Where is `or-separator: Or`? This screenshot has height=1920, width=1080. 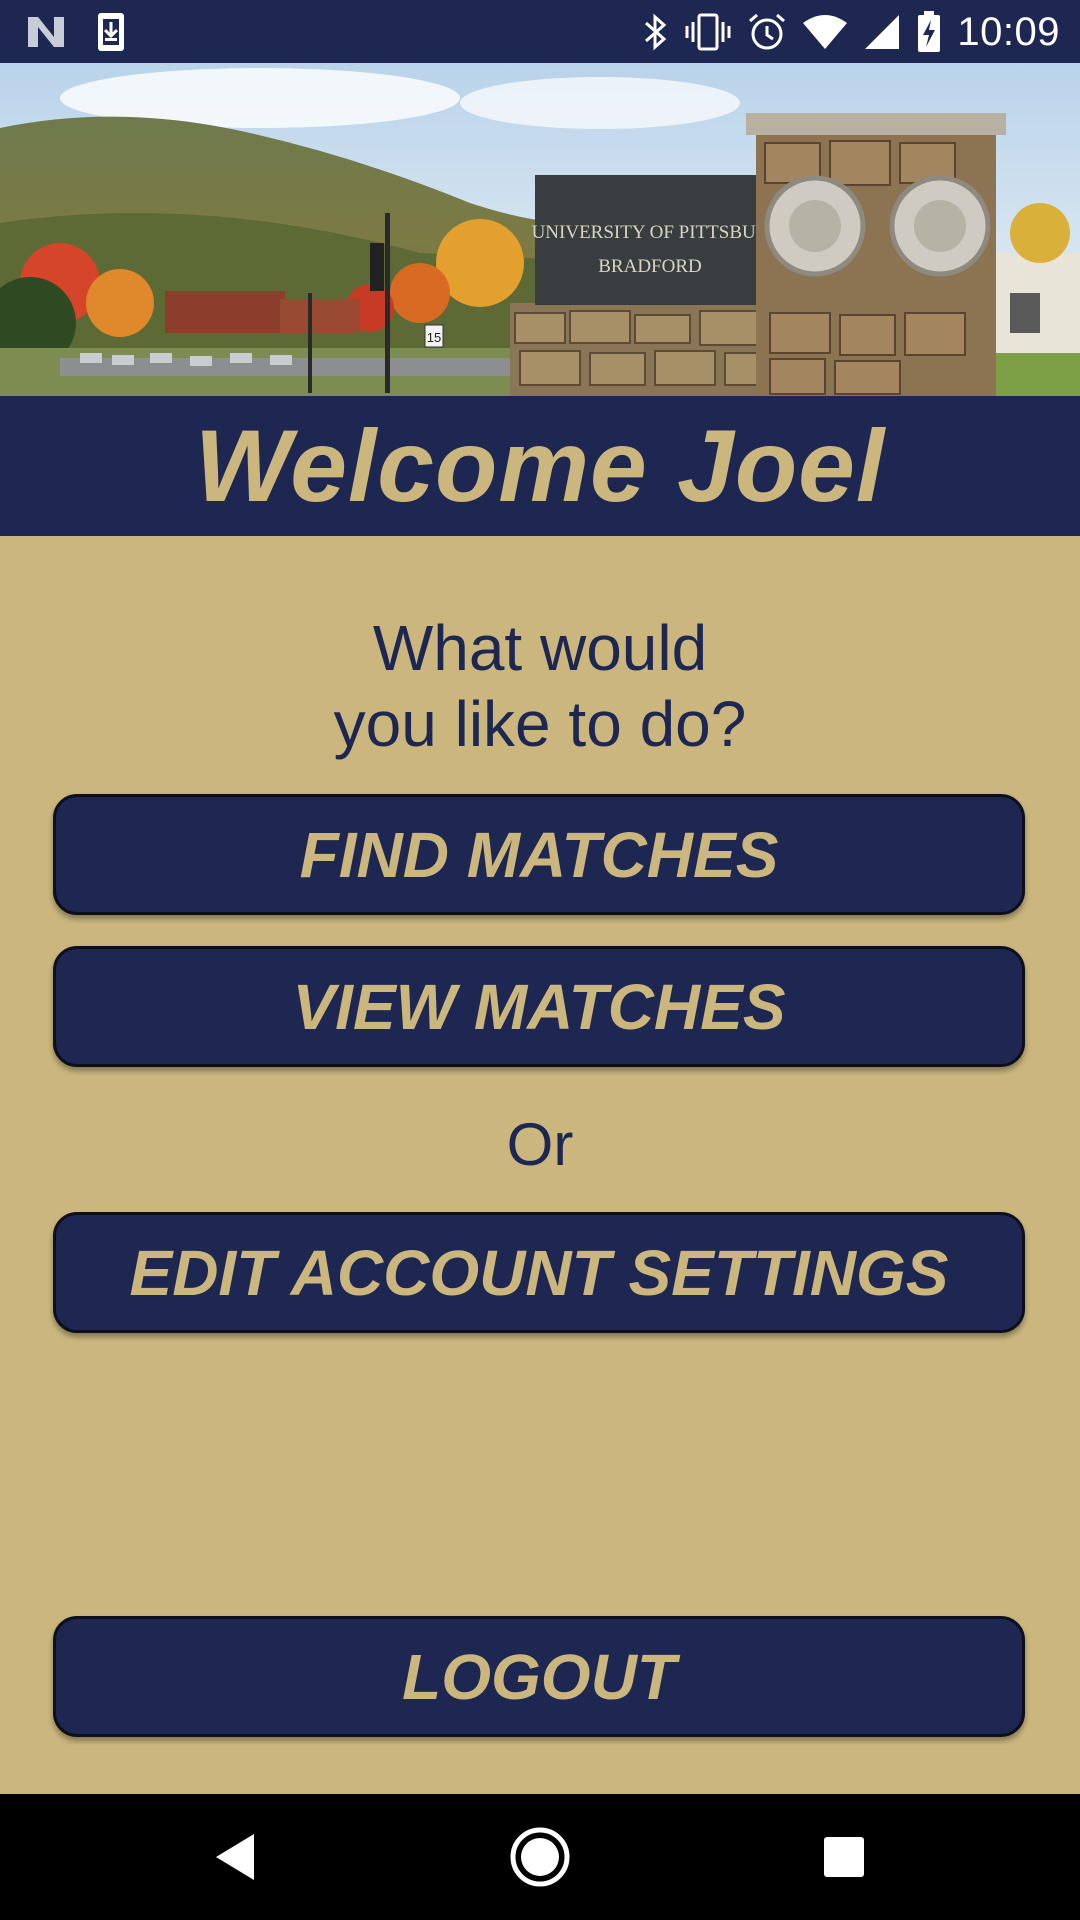
or-separator: Or is located at coordinates (540, 1144).